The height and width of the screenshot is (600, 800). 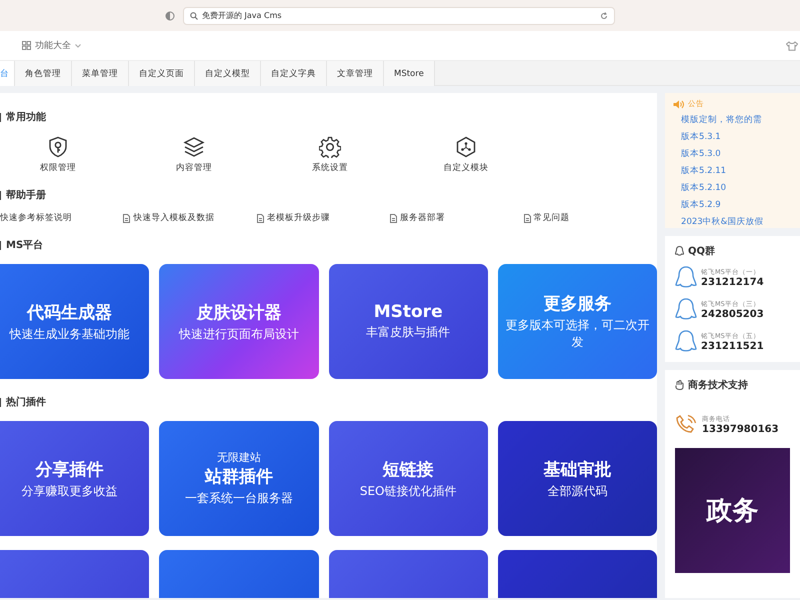 What do you see at coordinates (238, 334) in the screenshot?
I see `banner-subtitle: 快速进行页面布局设计` at bounding box center [238, 334].